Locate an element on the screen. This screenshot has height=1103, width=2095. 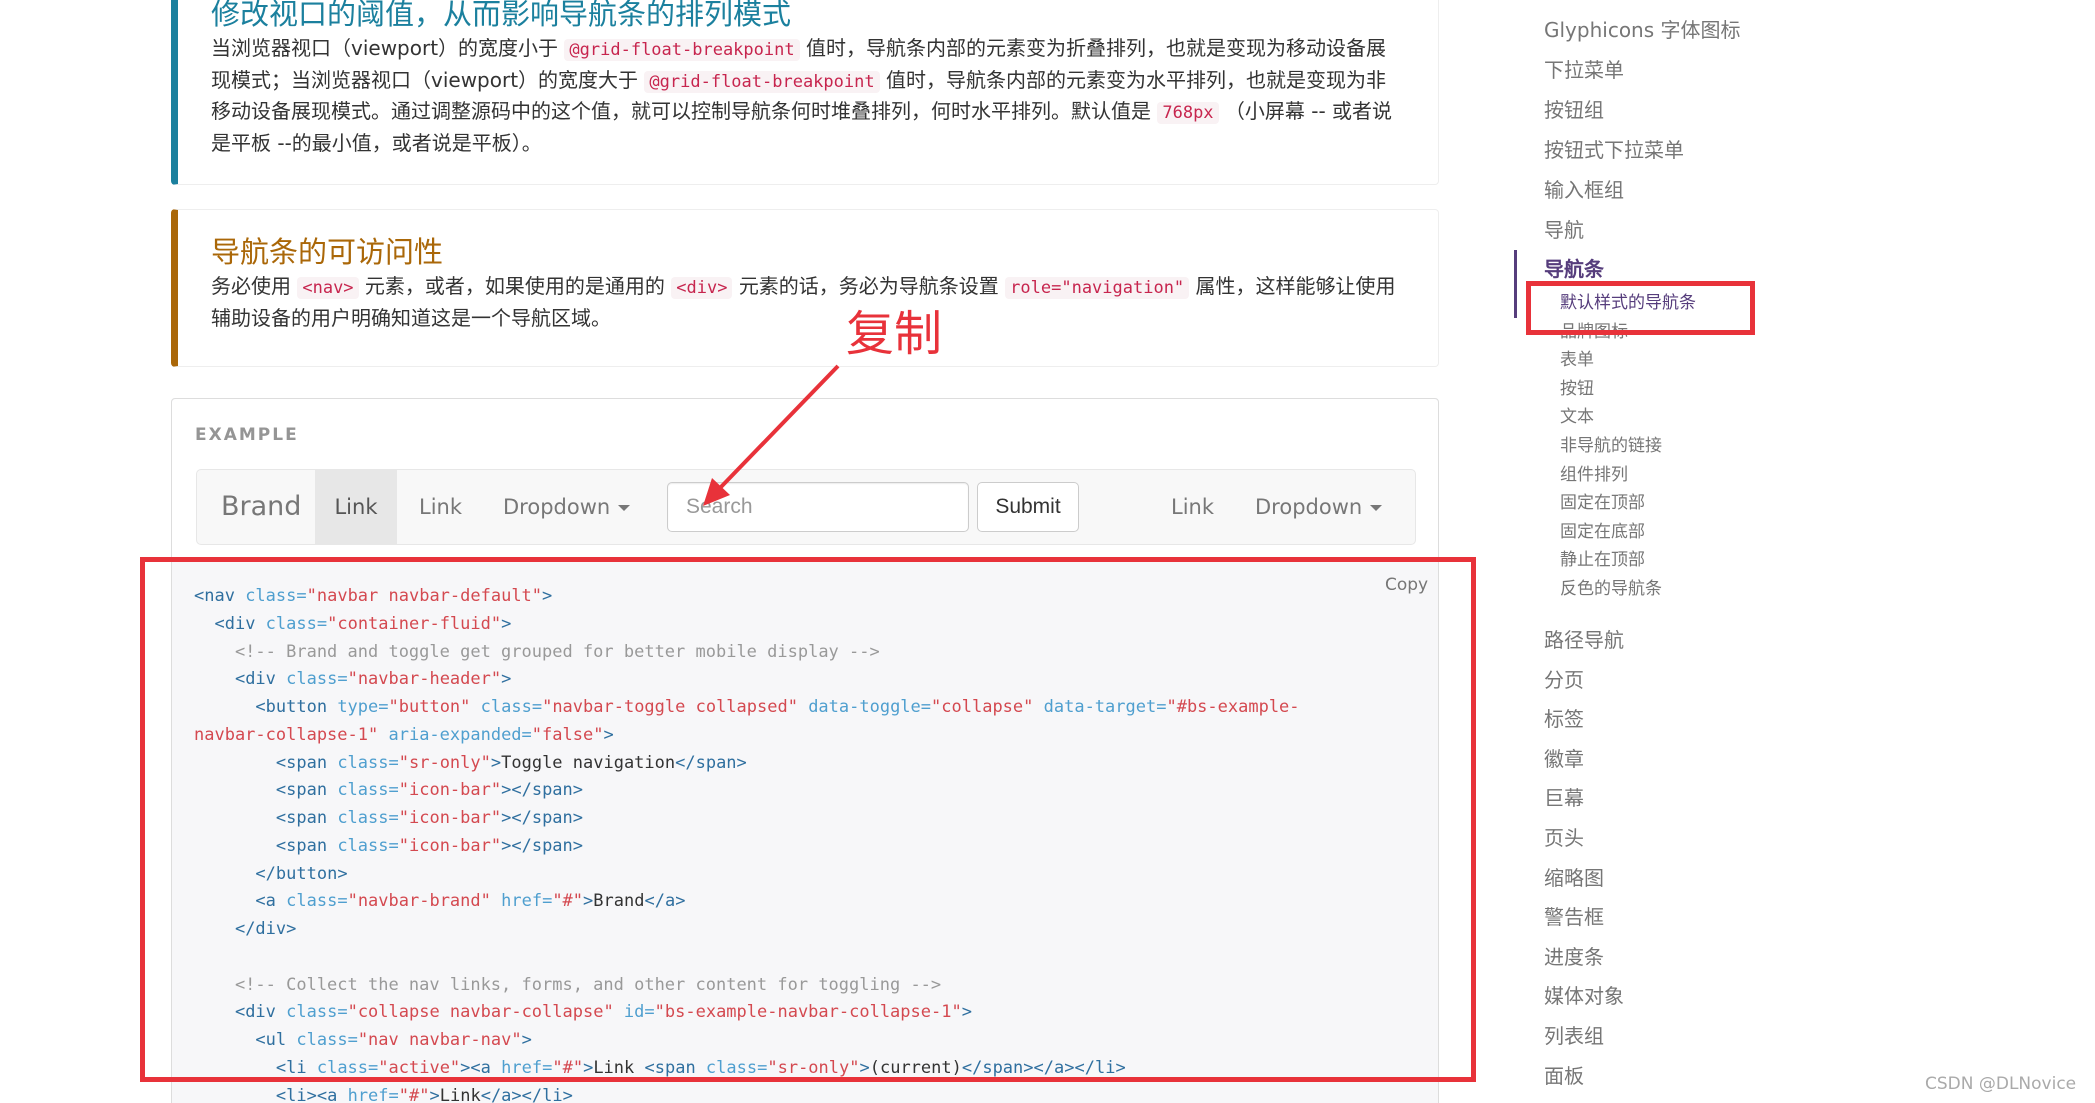
search-input is located at coordinates (818, 507).